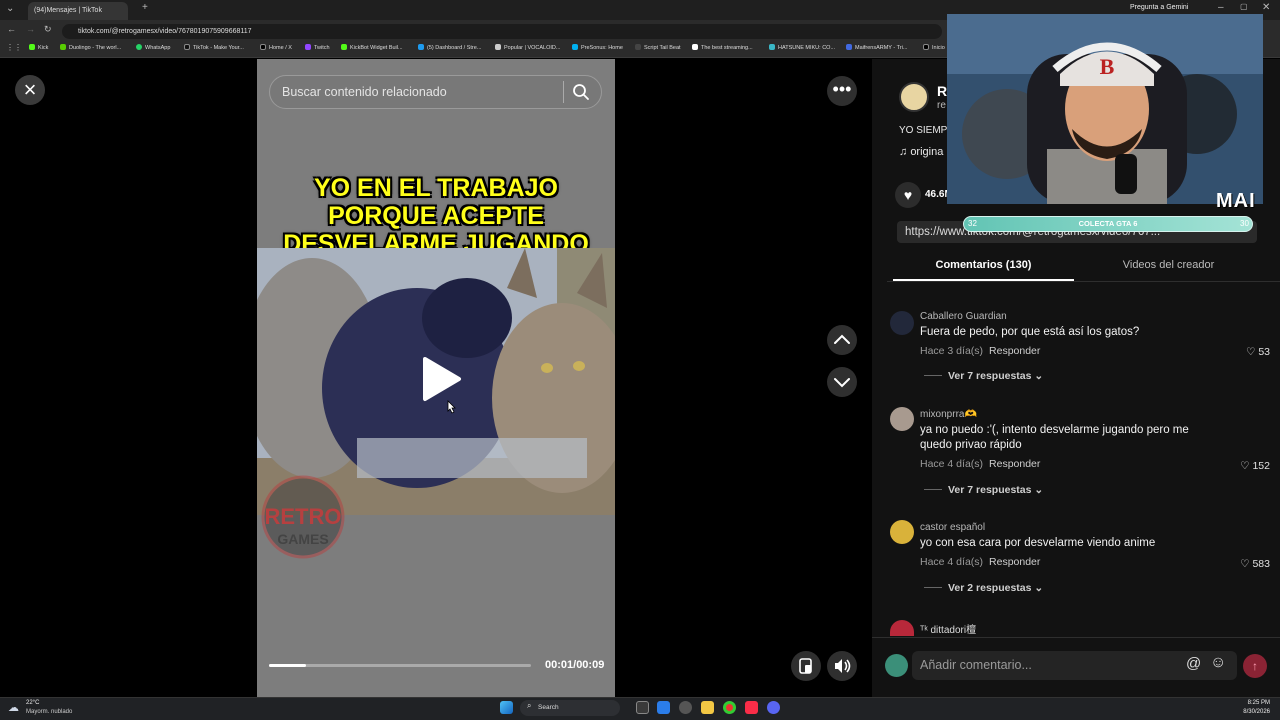  What do you see at coordinates (941, 105) in the screenshot?
I see `creator-handle: re` at bounding box center [941, 105].